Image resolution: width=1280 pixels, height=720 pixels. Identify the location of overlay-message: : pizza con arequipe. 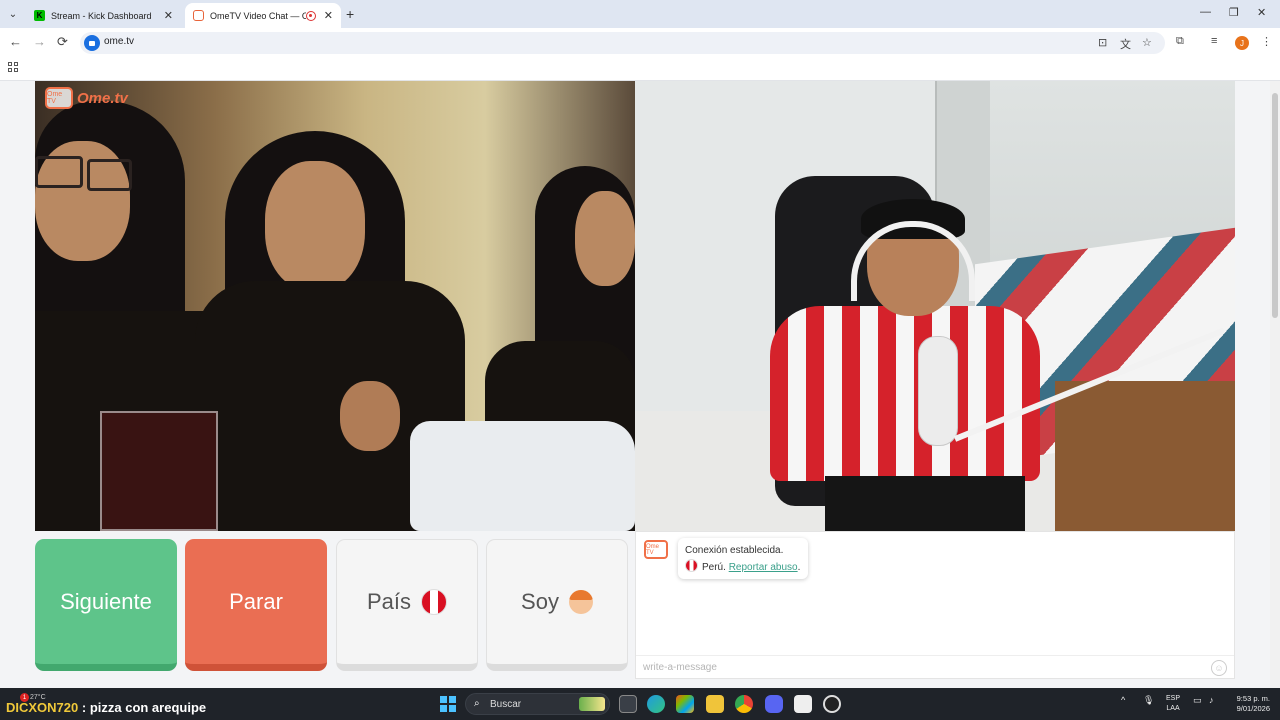
(144, 707).